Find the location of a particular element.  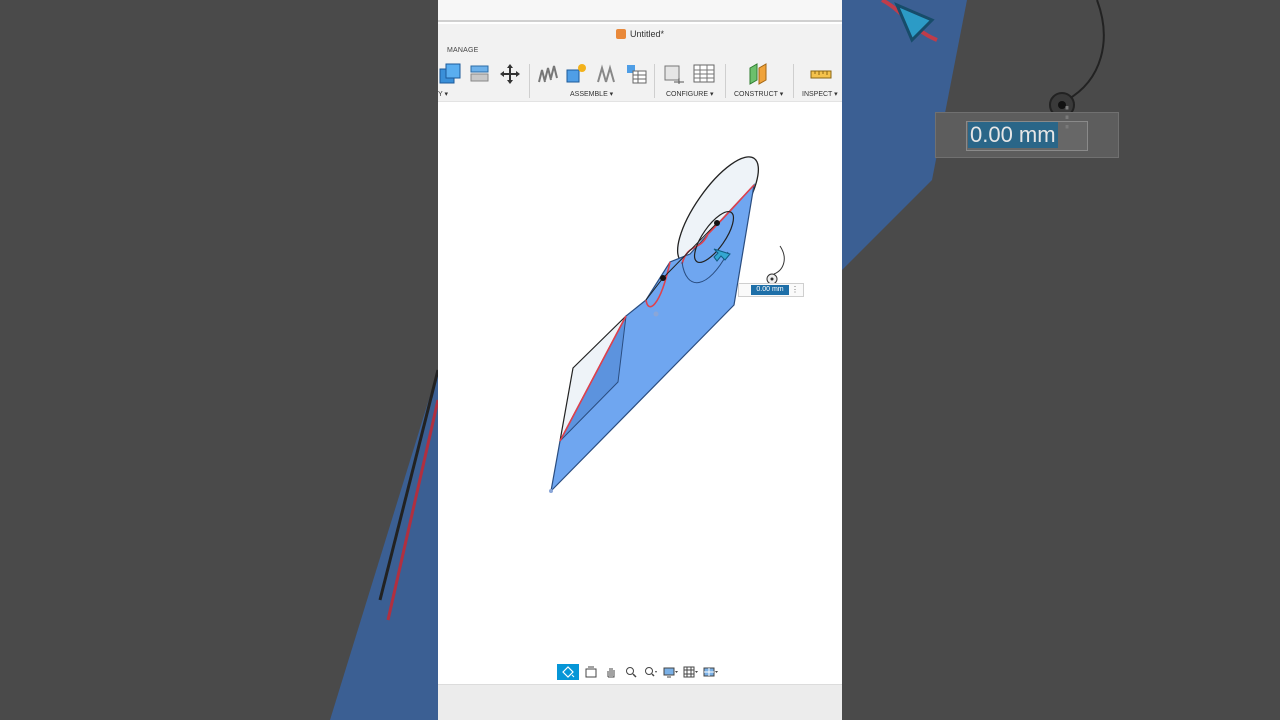

group-construct-label: CONSTRUCT ▾ is located at coordinates (758, 94).